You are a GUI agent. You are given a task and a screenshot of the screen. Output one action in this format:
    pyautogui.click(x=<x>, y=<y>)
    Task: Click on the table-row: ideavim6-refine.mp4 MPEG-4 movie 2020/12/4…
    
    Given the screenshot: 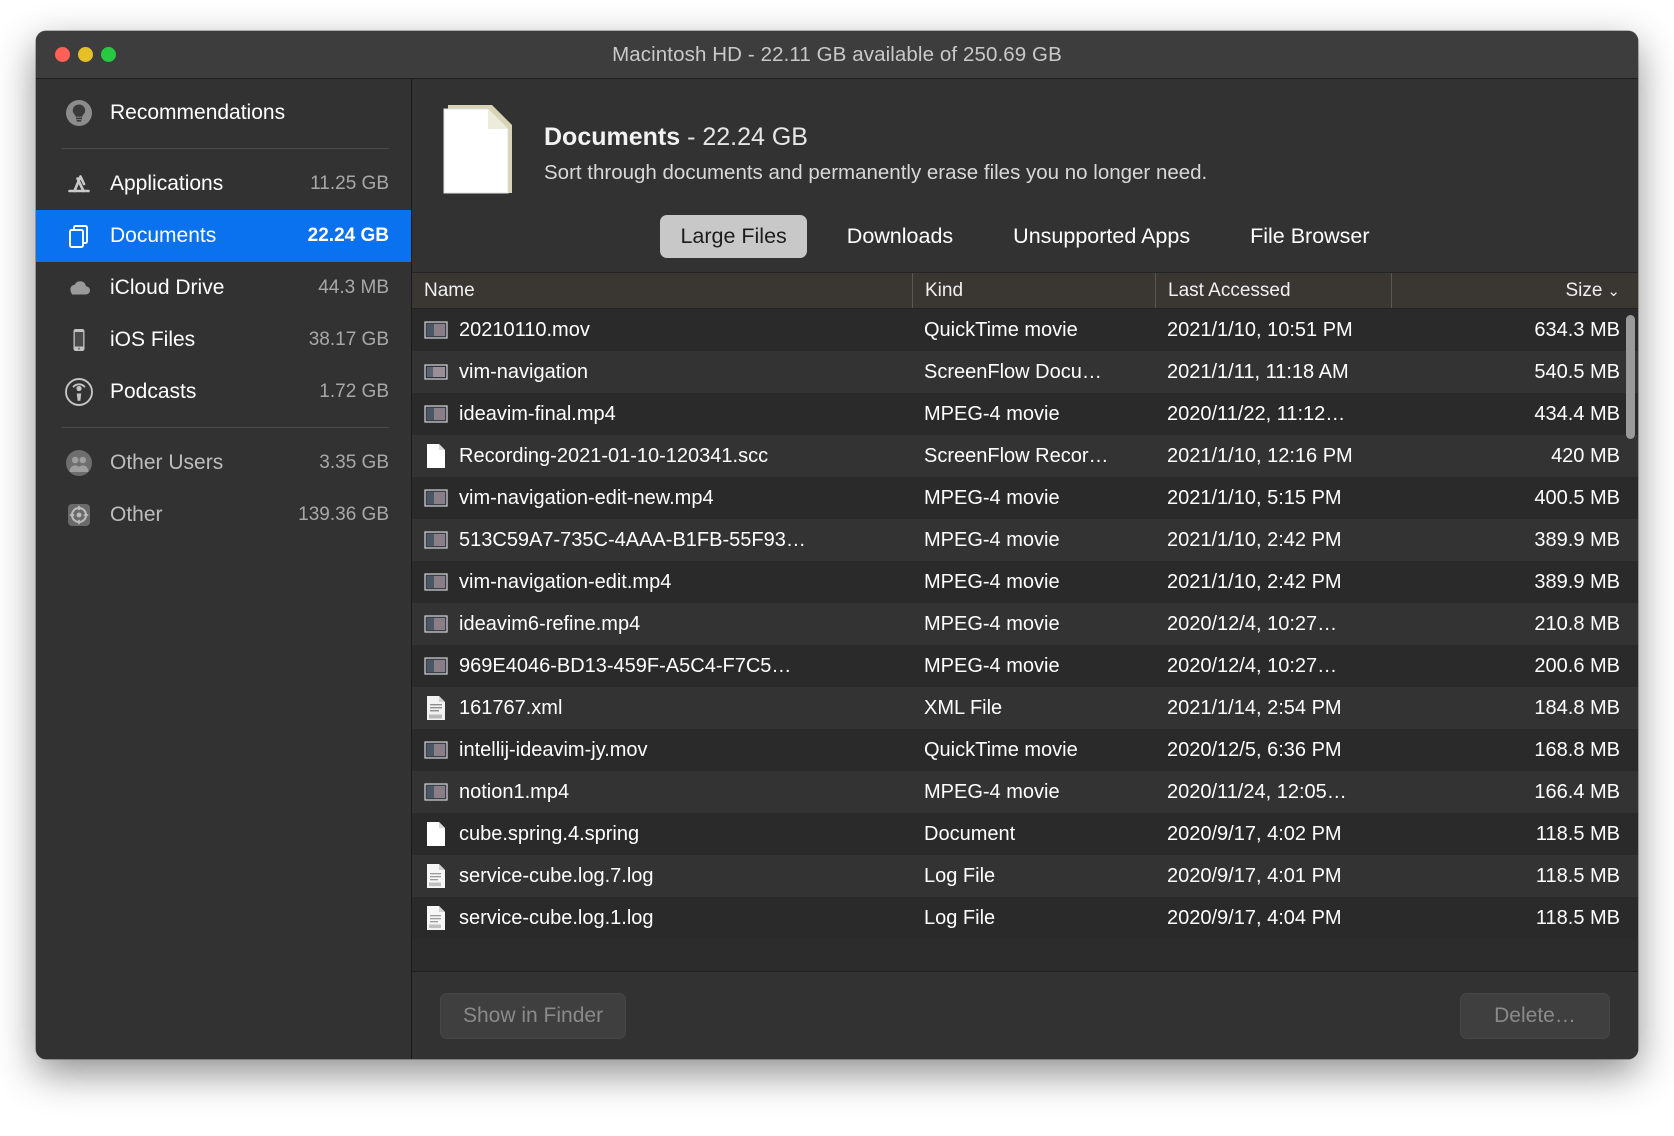 What is the action you would take?
    pyautogui.click(x=1025, y=624)
    